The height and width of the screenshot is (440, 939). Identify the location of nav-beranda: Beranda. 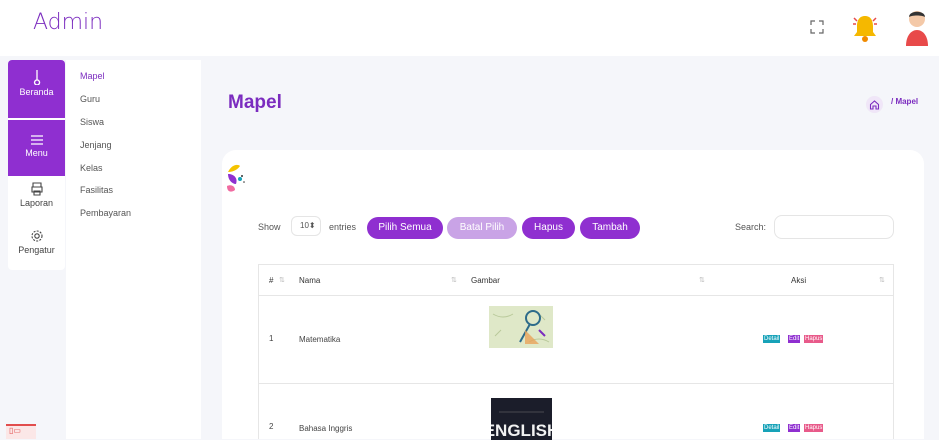
(36, 89).